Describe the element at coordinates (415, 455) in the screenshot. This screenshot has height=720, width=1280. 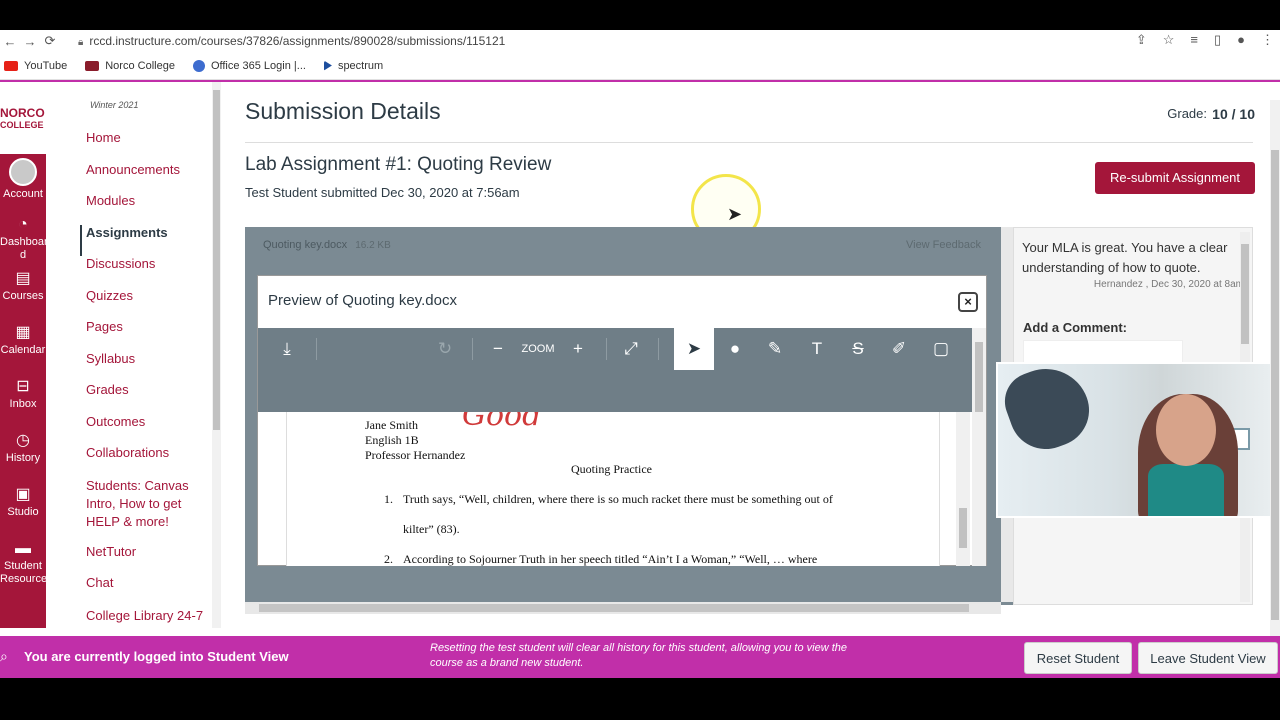
I see `doc-header-professor: Professor Hernandez` at that location.